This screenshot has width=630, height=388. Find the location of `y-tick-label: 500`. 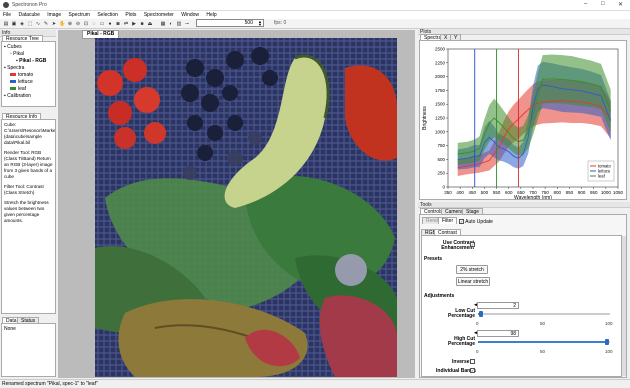

y-tick-label: 500 is located at coordinates (441, 159).